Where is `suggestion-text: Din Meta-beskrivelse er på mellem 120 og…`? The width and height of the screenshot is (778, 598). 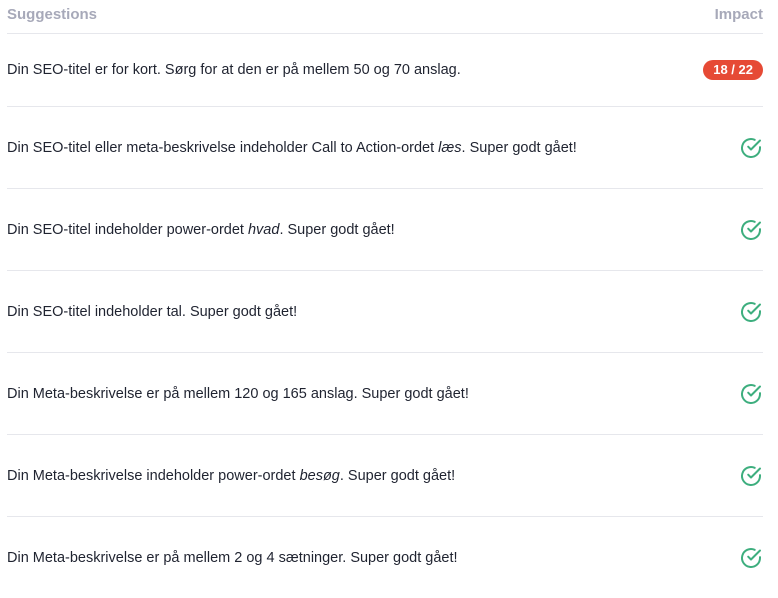 suggestion-text: Din Meta-beskrivelse er på mellem 120 og… is located at coordinates (238, 393).